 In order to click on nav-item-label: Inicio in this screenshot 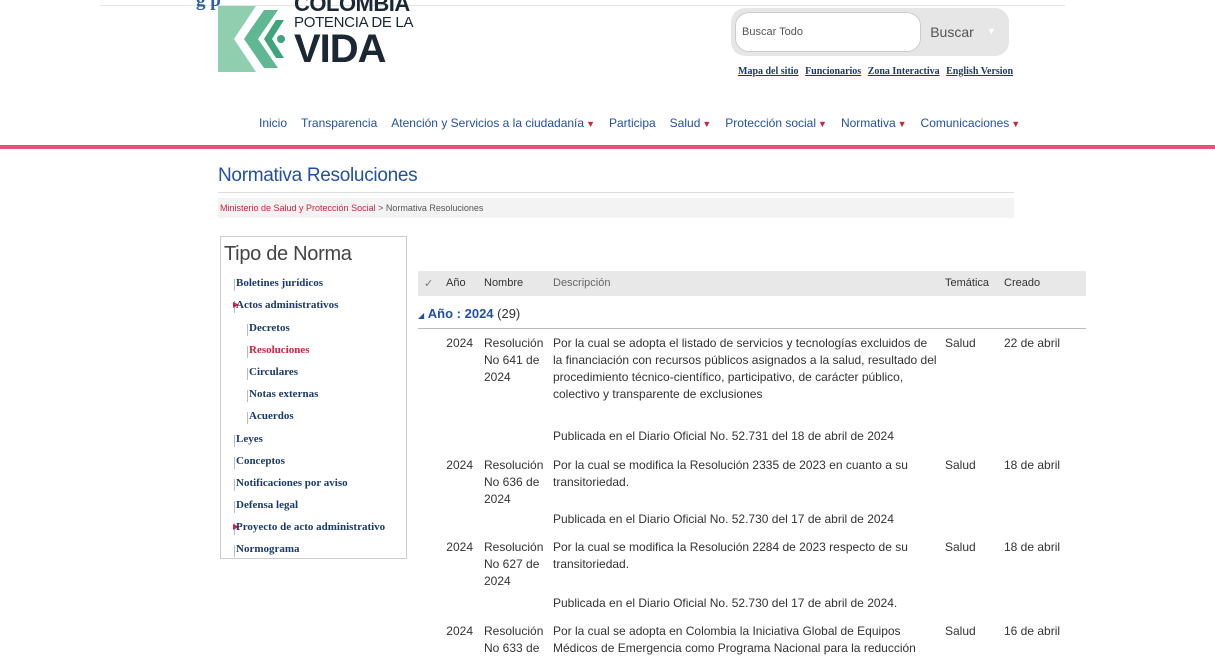, I will do `click(273, 123)`.